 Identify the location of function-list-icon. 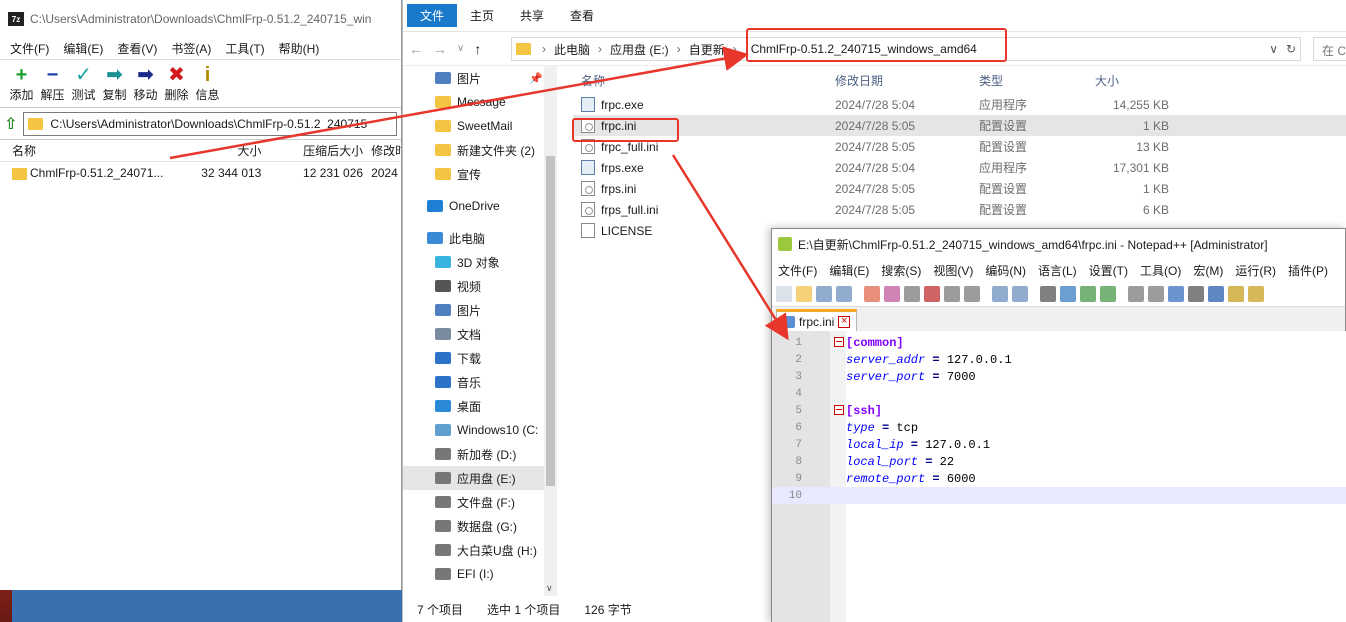
(1256, 293).